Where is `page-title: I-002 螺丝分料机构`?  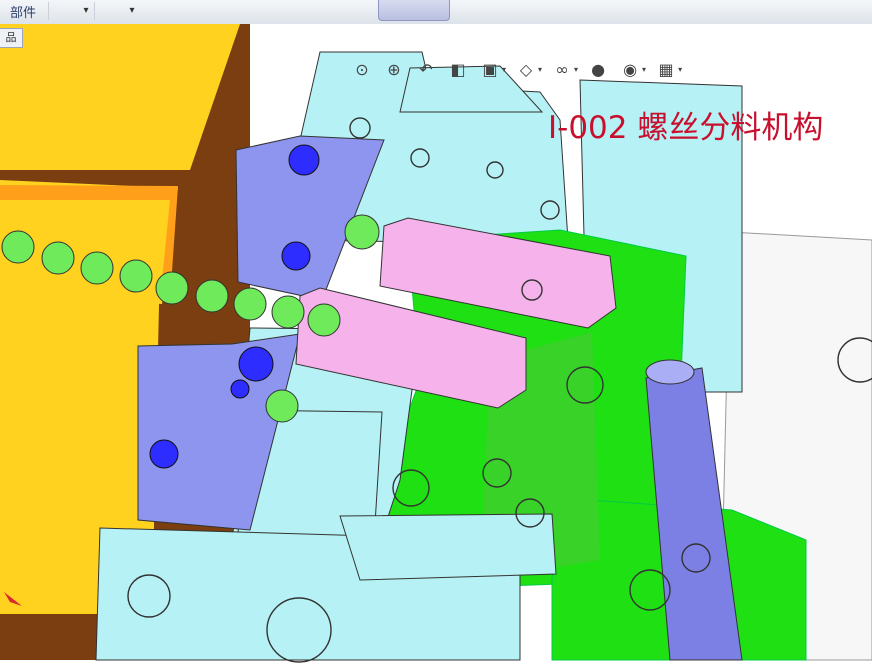 page-title: I-002 螺丝分料机构 is located at coordinates (686, 128).